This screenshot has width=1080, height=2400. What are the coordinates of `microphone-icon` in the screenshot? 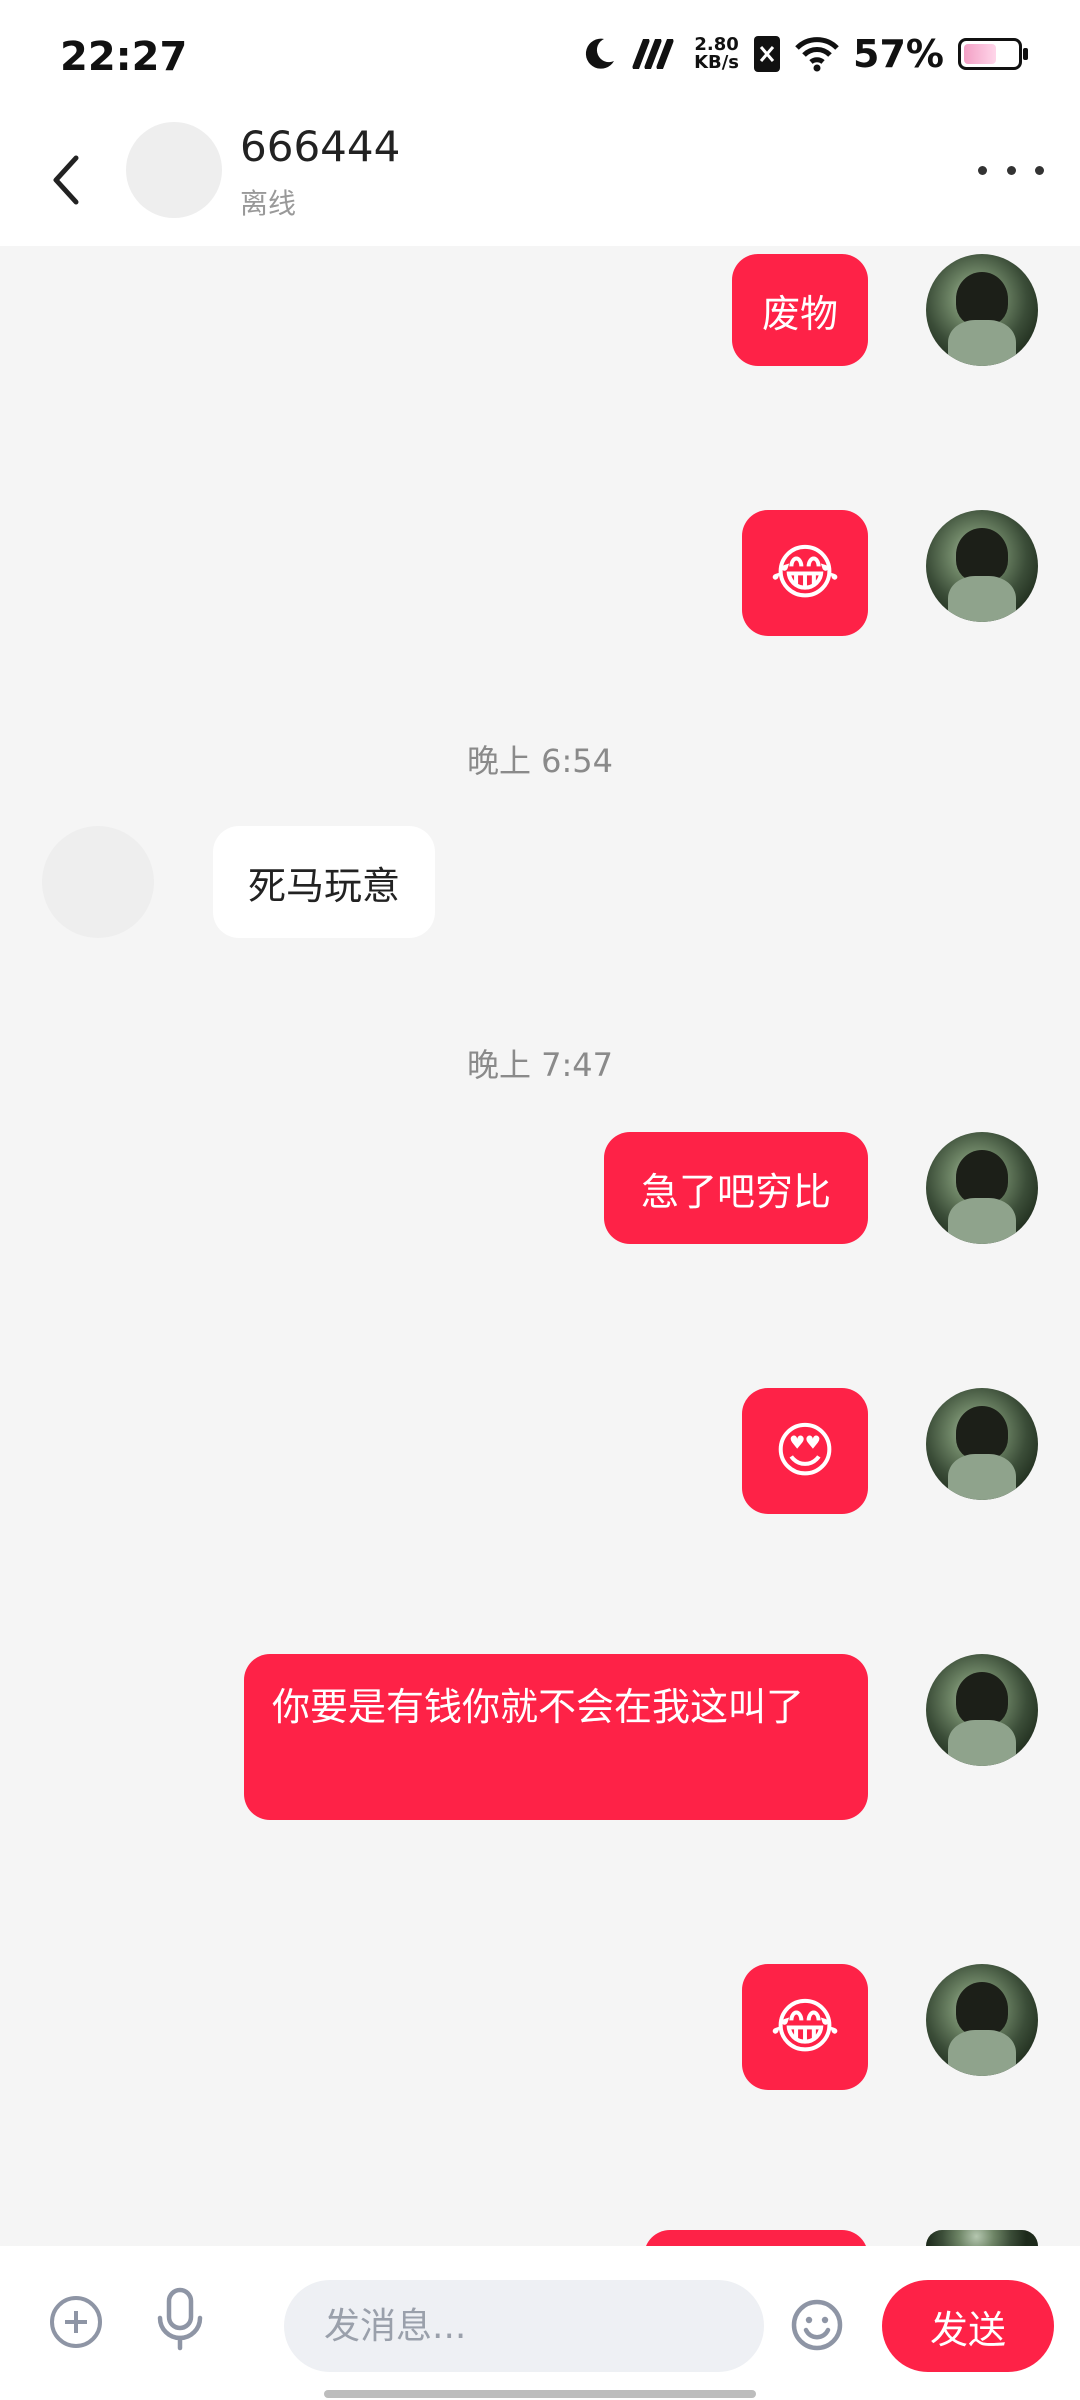 It's located at (180, 2319).